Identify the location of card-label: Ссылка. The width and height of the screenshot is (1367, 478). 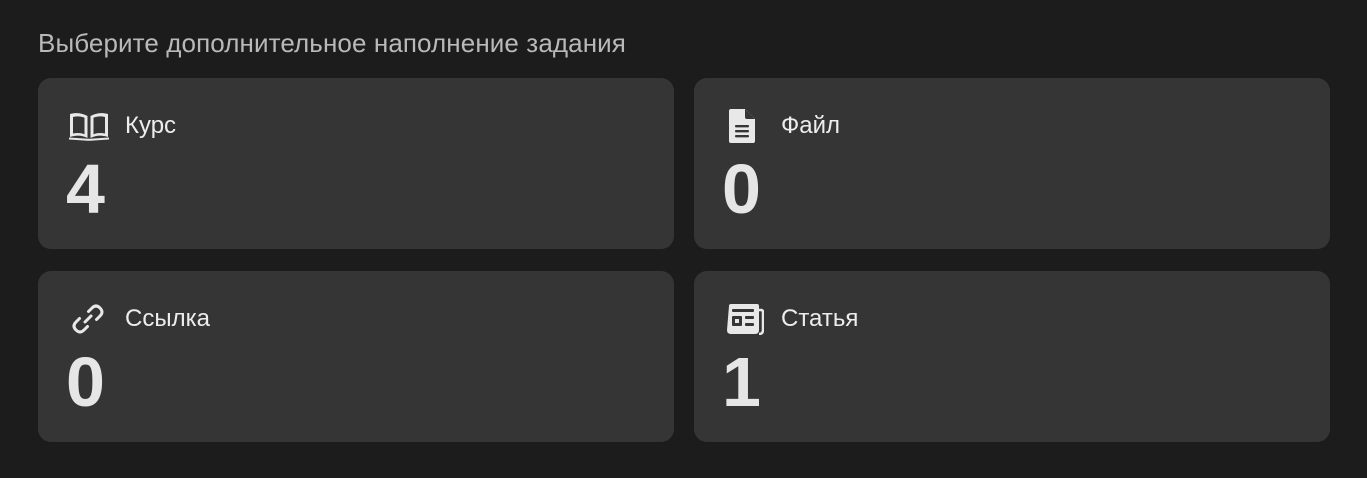
(167, 318).